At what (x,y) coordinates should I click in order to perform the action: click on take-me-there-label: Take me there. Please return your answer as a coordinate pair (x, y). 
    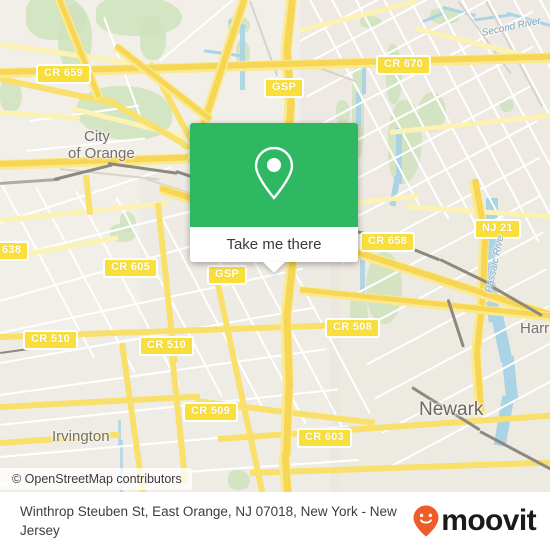
    Looking at the image, I should click on (274, 244).